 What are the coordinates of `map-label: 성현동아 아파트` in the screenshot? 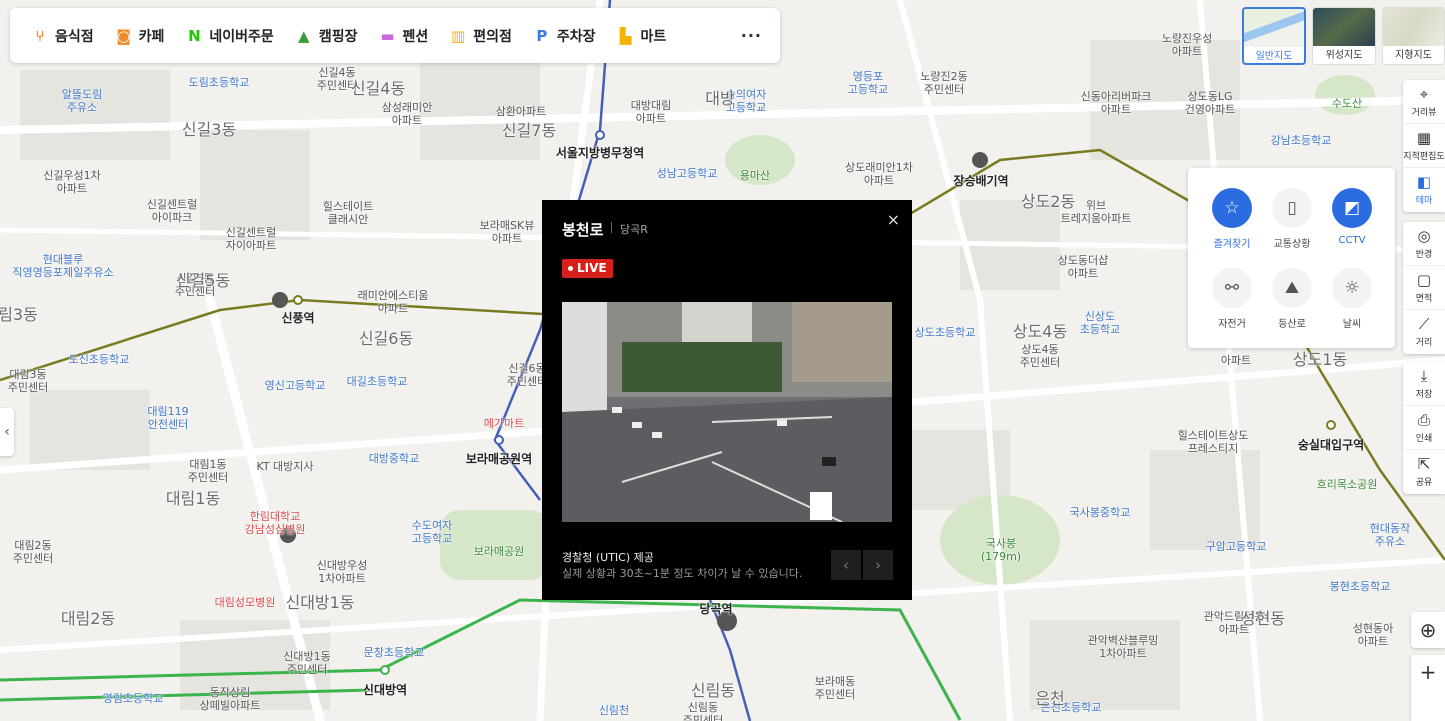 It's located at (1373, 635).